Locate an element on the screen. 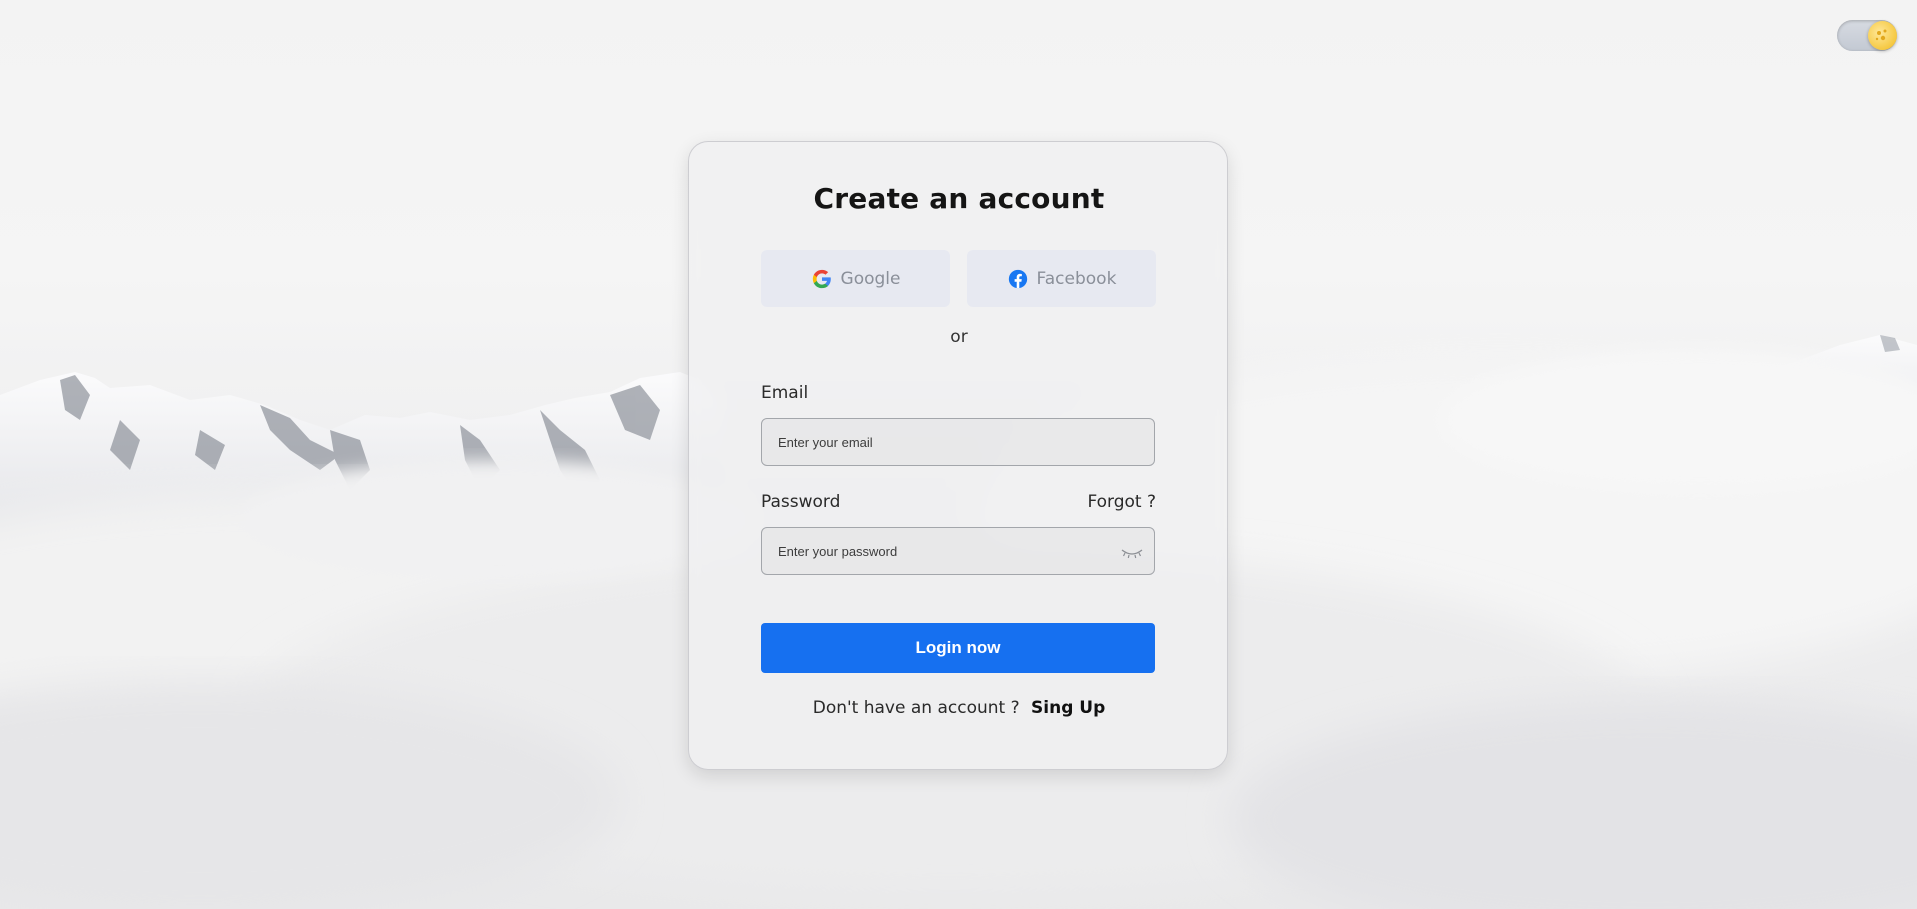 The image size is (1917, 909). facebook-label: Facebook is located at coordinates (1076, 278).